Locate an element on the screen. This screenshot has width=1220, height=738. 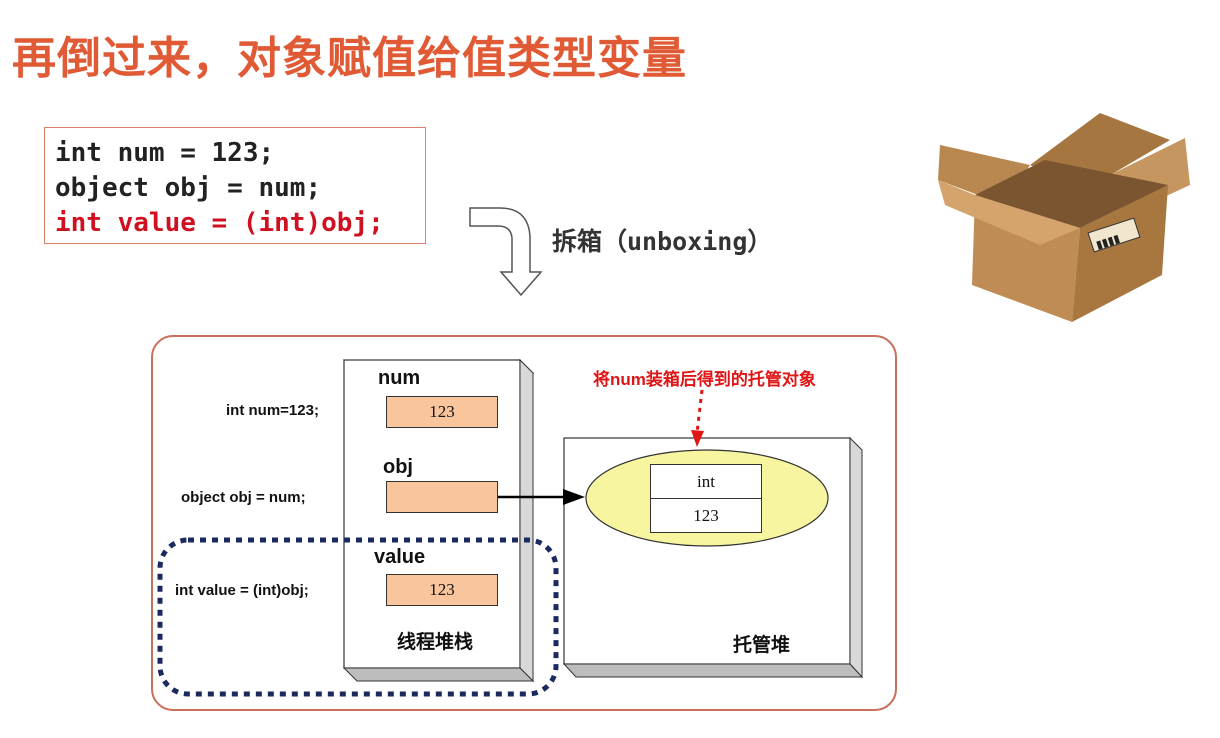
stmt-num: int num=123; is located at coordinates (272, 410).